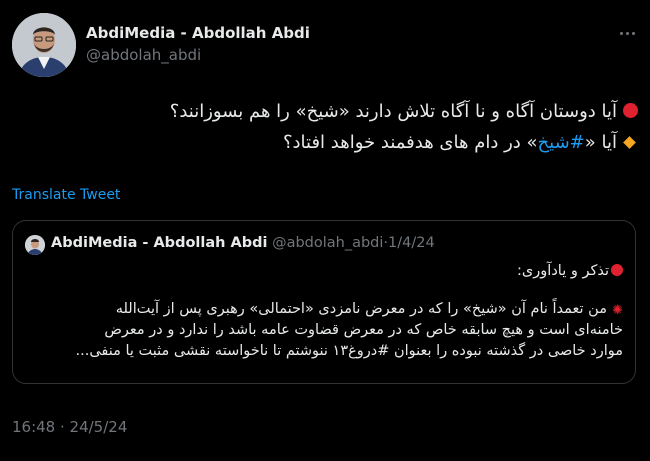  I want to click on author-handle: @abdolah_abdi, so click(143, 55).